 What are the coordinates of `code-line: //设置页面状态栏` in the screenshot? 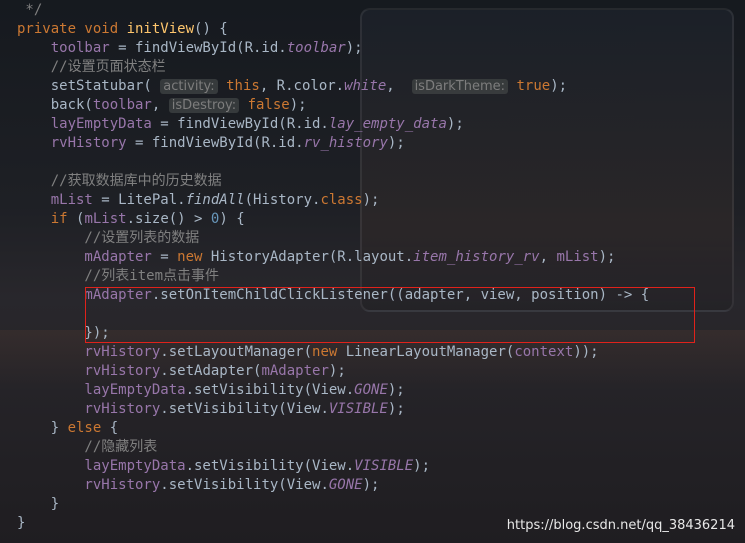 It's located at (91, 67).